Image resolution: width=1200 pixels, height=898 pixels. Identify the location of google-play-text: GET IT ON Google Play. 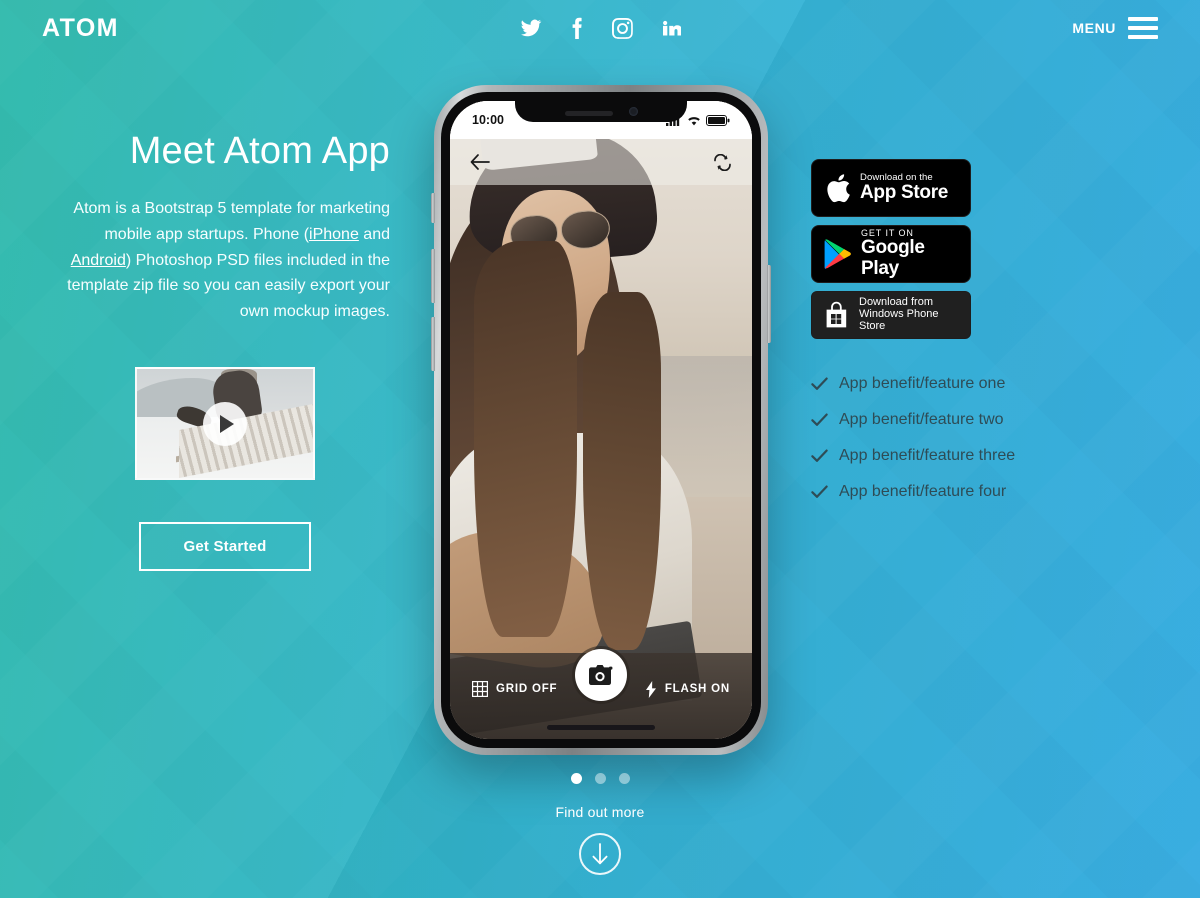
(909, 254).